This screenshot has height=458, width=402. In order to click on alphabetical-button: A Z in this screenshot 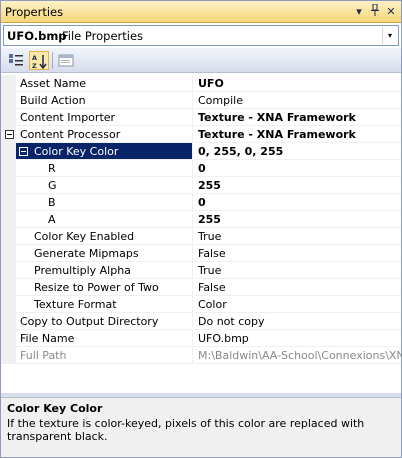, I will do `click(39, 60)`.